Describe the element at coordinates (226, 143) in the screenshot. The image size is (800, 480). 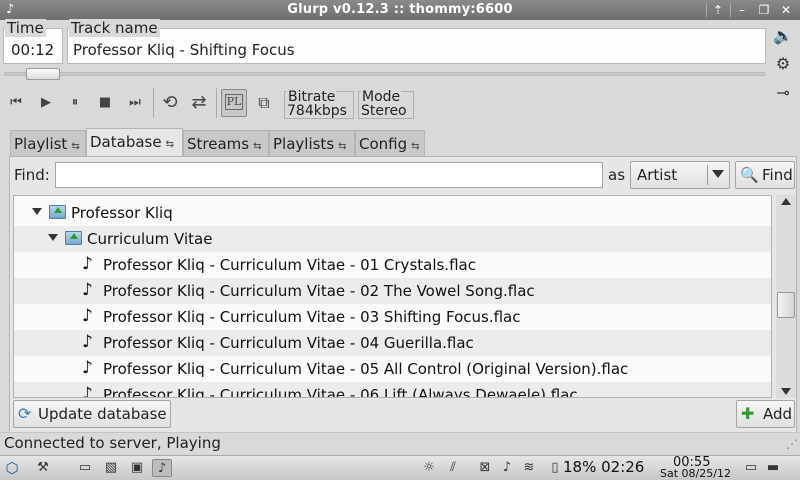
I see `tab-streams: Streams ⇆` at that location.